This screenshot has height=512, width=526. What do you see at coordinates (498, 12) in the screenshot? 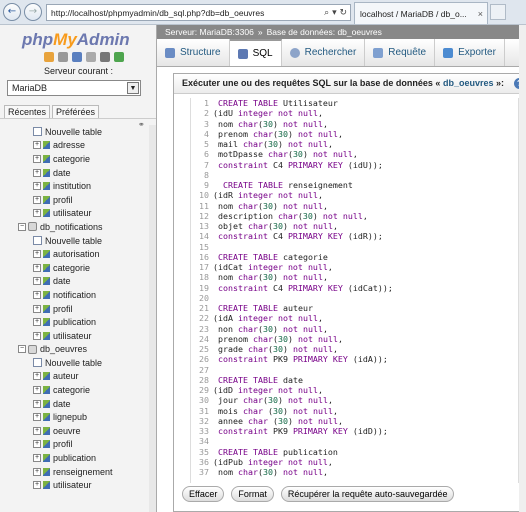
I see `new-tab-button` at bounding box center [498, 12].